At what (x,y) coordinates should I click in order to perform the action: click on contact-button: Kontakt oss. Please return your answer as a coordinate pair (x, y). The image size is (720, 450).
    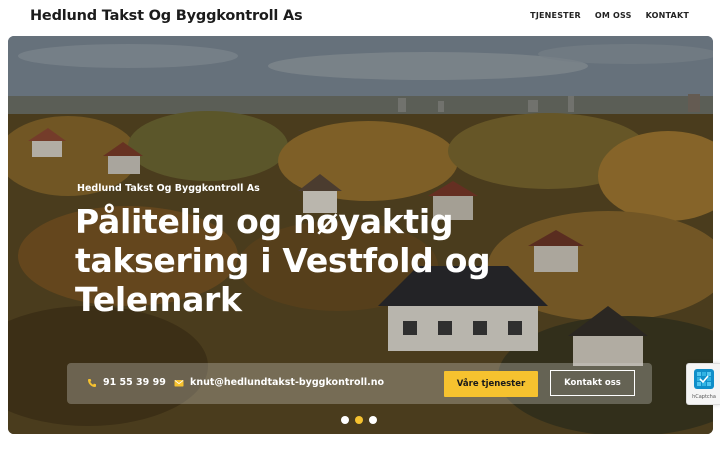
    Looking at the image, I should click on (592, 383).